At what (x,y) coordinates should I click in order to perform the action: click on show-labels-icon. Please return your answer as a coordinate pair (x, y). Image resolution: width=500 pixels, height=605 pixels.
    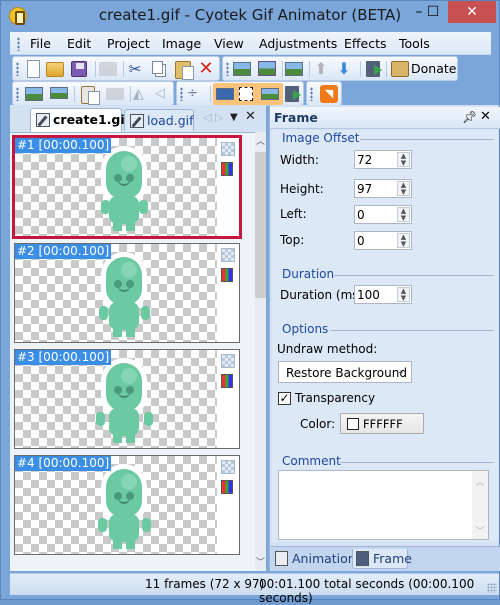
    Looking at the image, I should click on (225, 94).